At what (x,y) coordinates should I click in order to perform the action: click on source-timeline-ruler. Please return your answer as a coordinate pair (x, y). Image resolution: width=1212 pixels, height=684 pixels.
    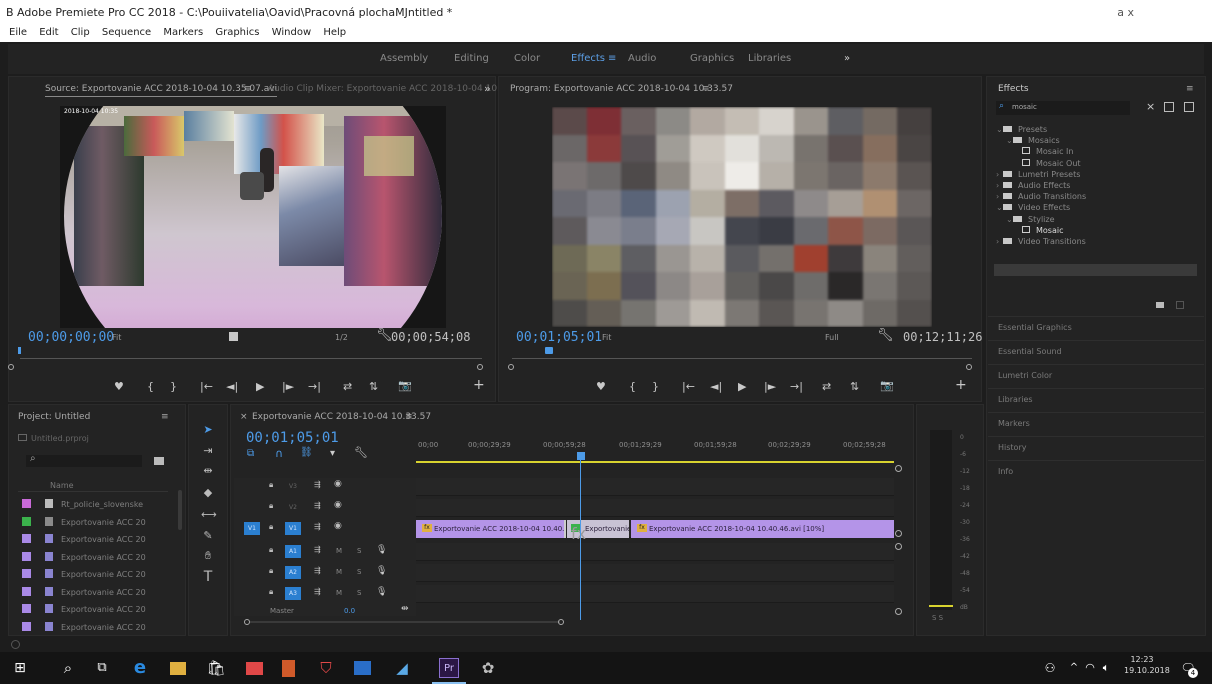
    Looking at the image, I should click on (251, 358).